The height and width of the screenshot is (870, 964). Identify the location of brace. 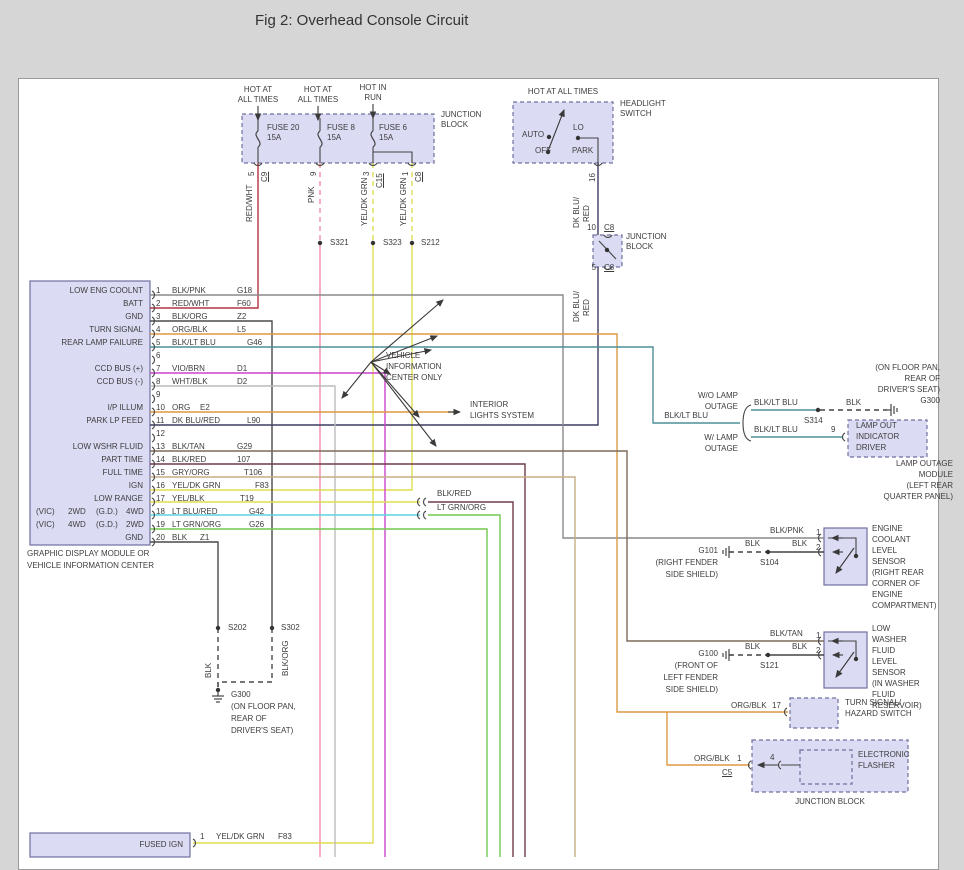
(747, 423).